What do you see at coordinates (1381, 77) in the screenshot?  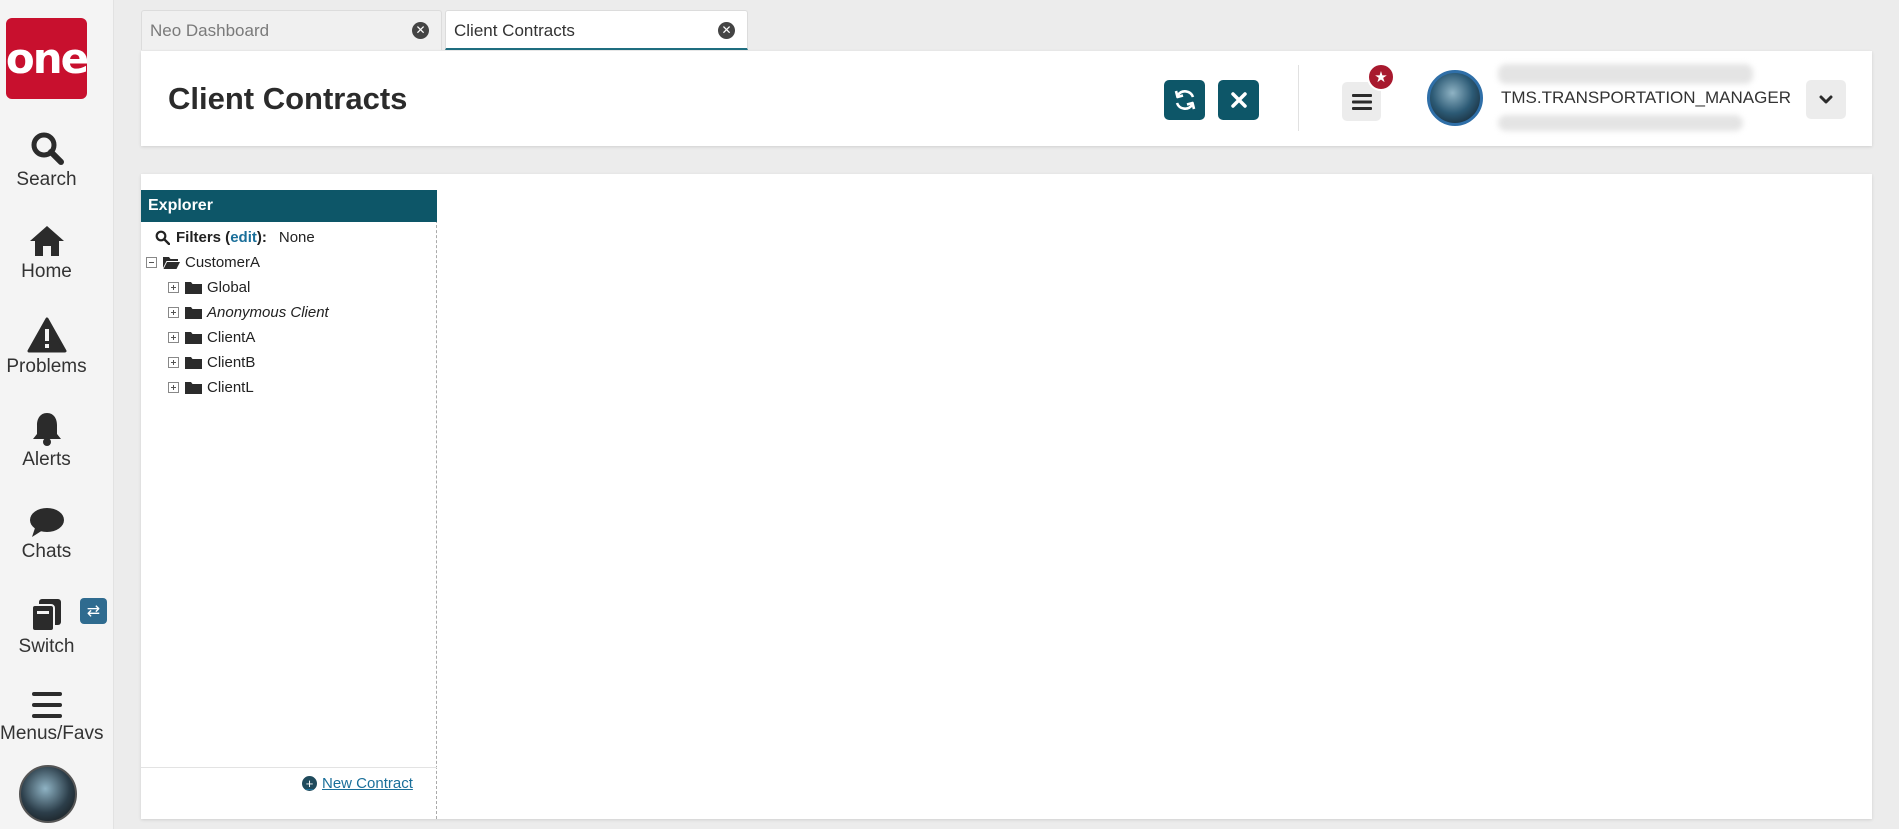 I see `star-icon: ★` at bounding box center [1381, 77].